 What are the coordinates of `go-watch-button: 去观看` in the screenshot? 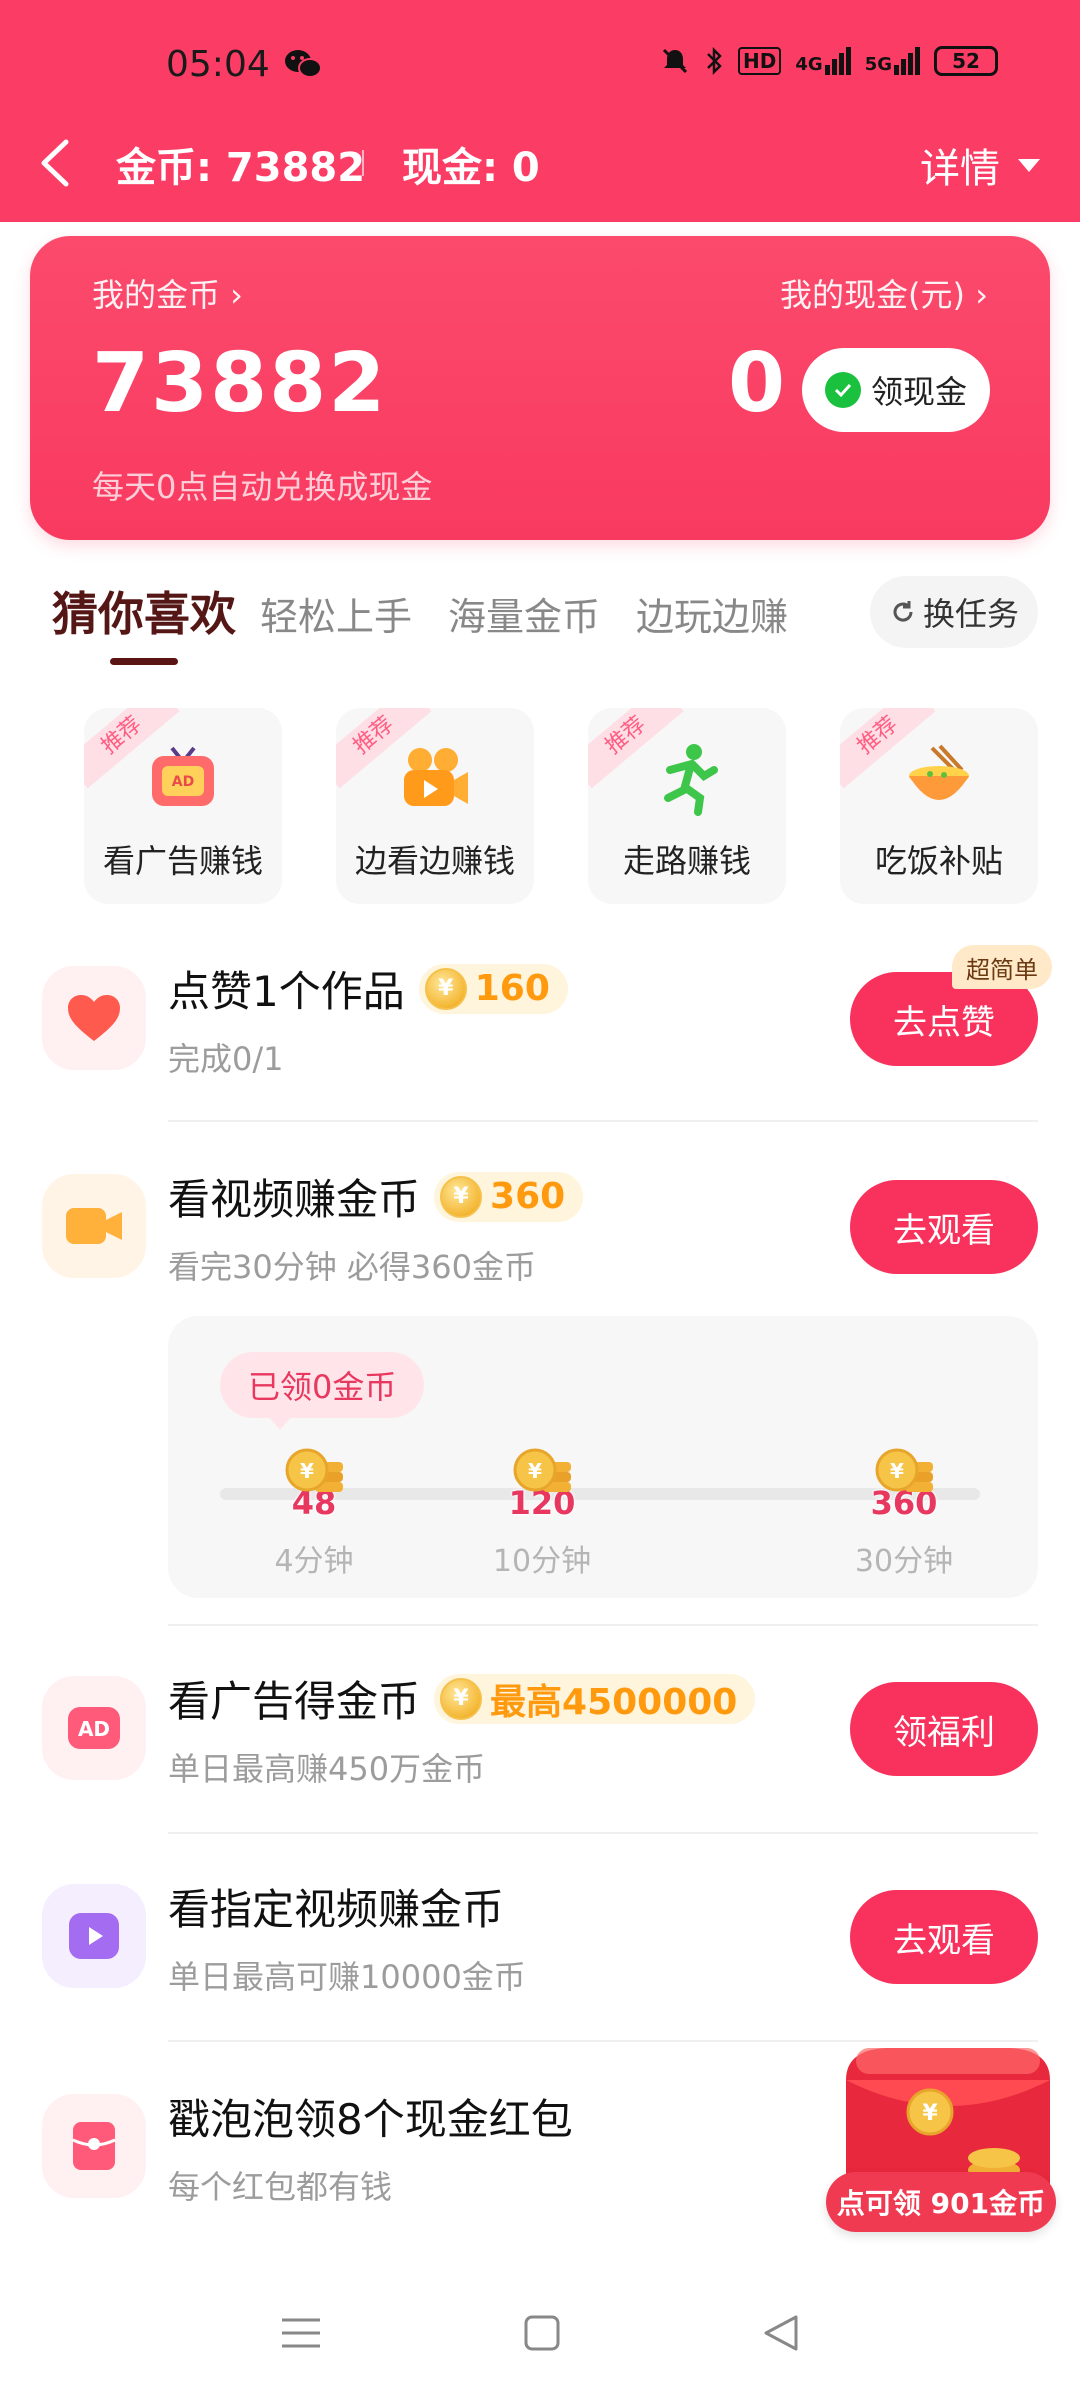 It's located at (944, 1227).